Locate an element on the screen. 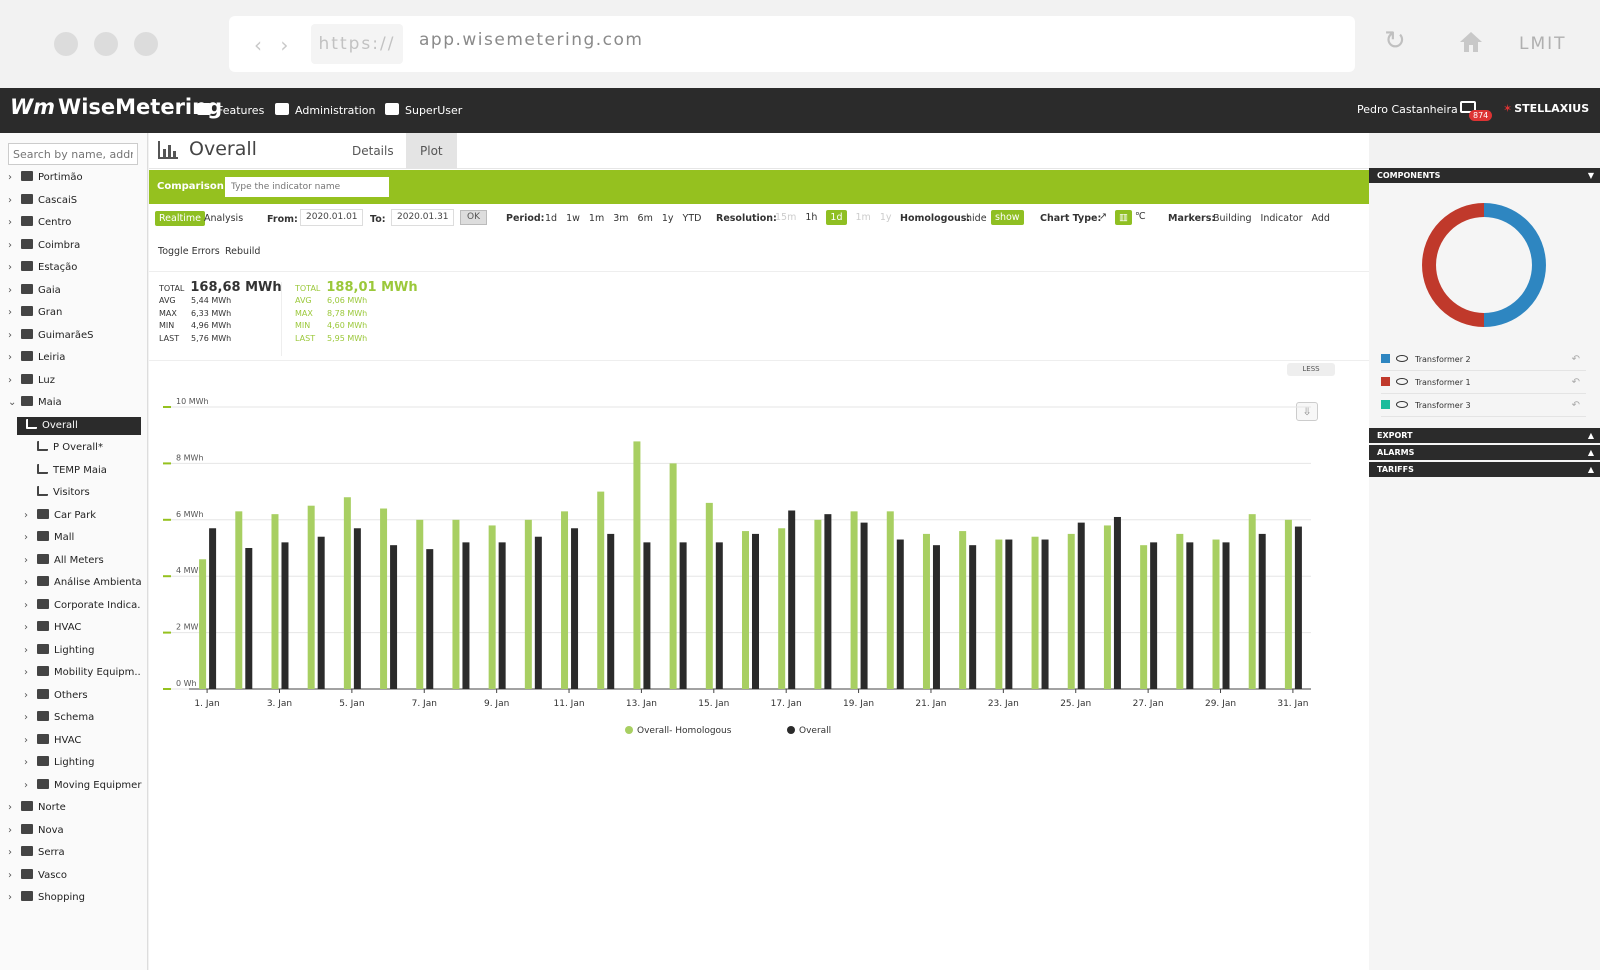 This screenshot has width=1600, height=970. tree-item: Visitors is located at coordinates (57, 493).